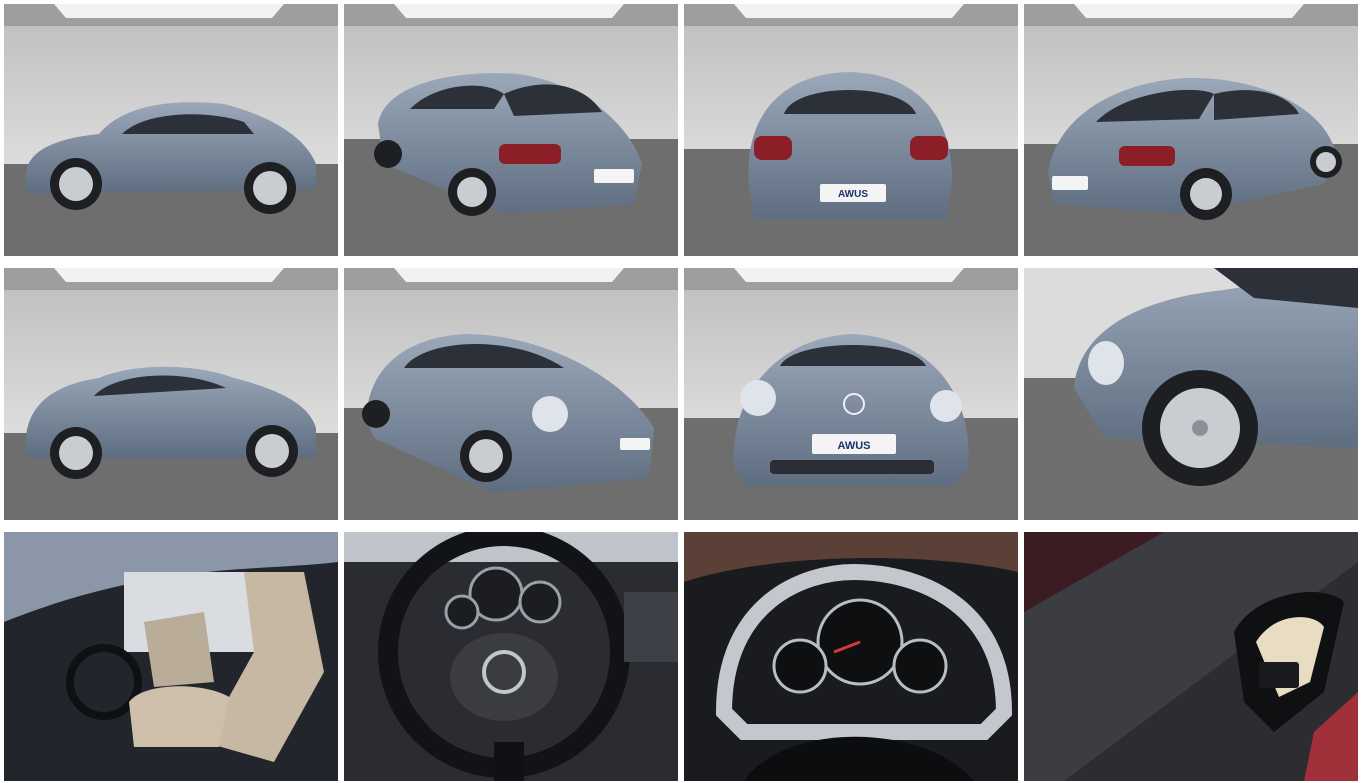 The height and width of the screenshot is (783, 1365). I want to click on photo-rear: AWUS, so click(851, 130).